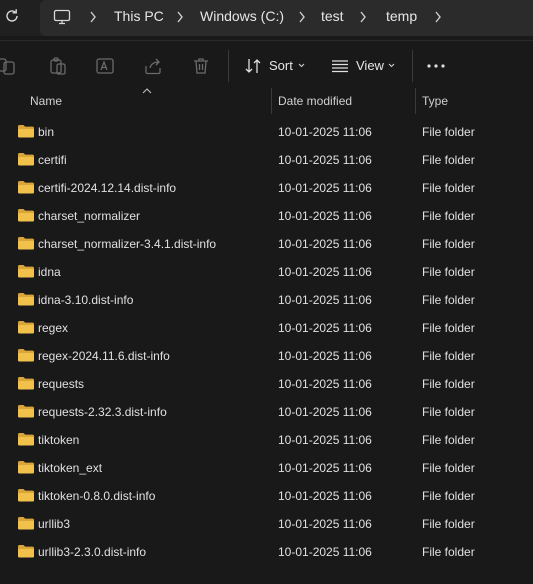 Image resolution: width=533 pixels, height=584 pixels. I want to click on view-button: View, so click(365, 66).